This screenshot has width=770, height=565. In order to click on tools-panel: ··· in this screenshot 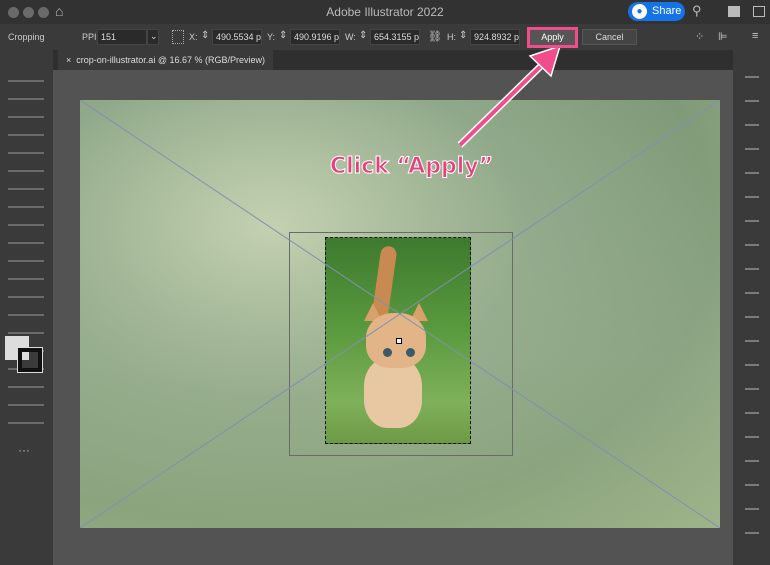, I will do `click(26, 307)`.